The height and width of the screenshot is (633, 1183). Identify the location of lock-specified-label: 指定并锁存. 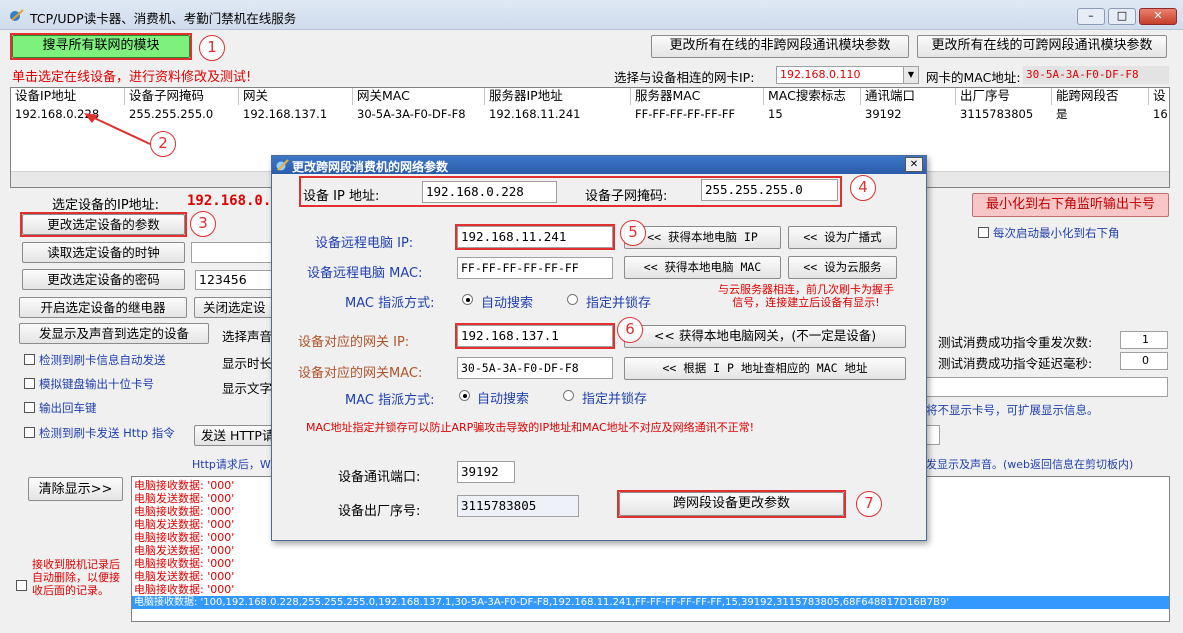
(619, 303).